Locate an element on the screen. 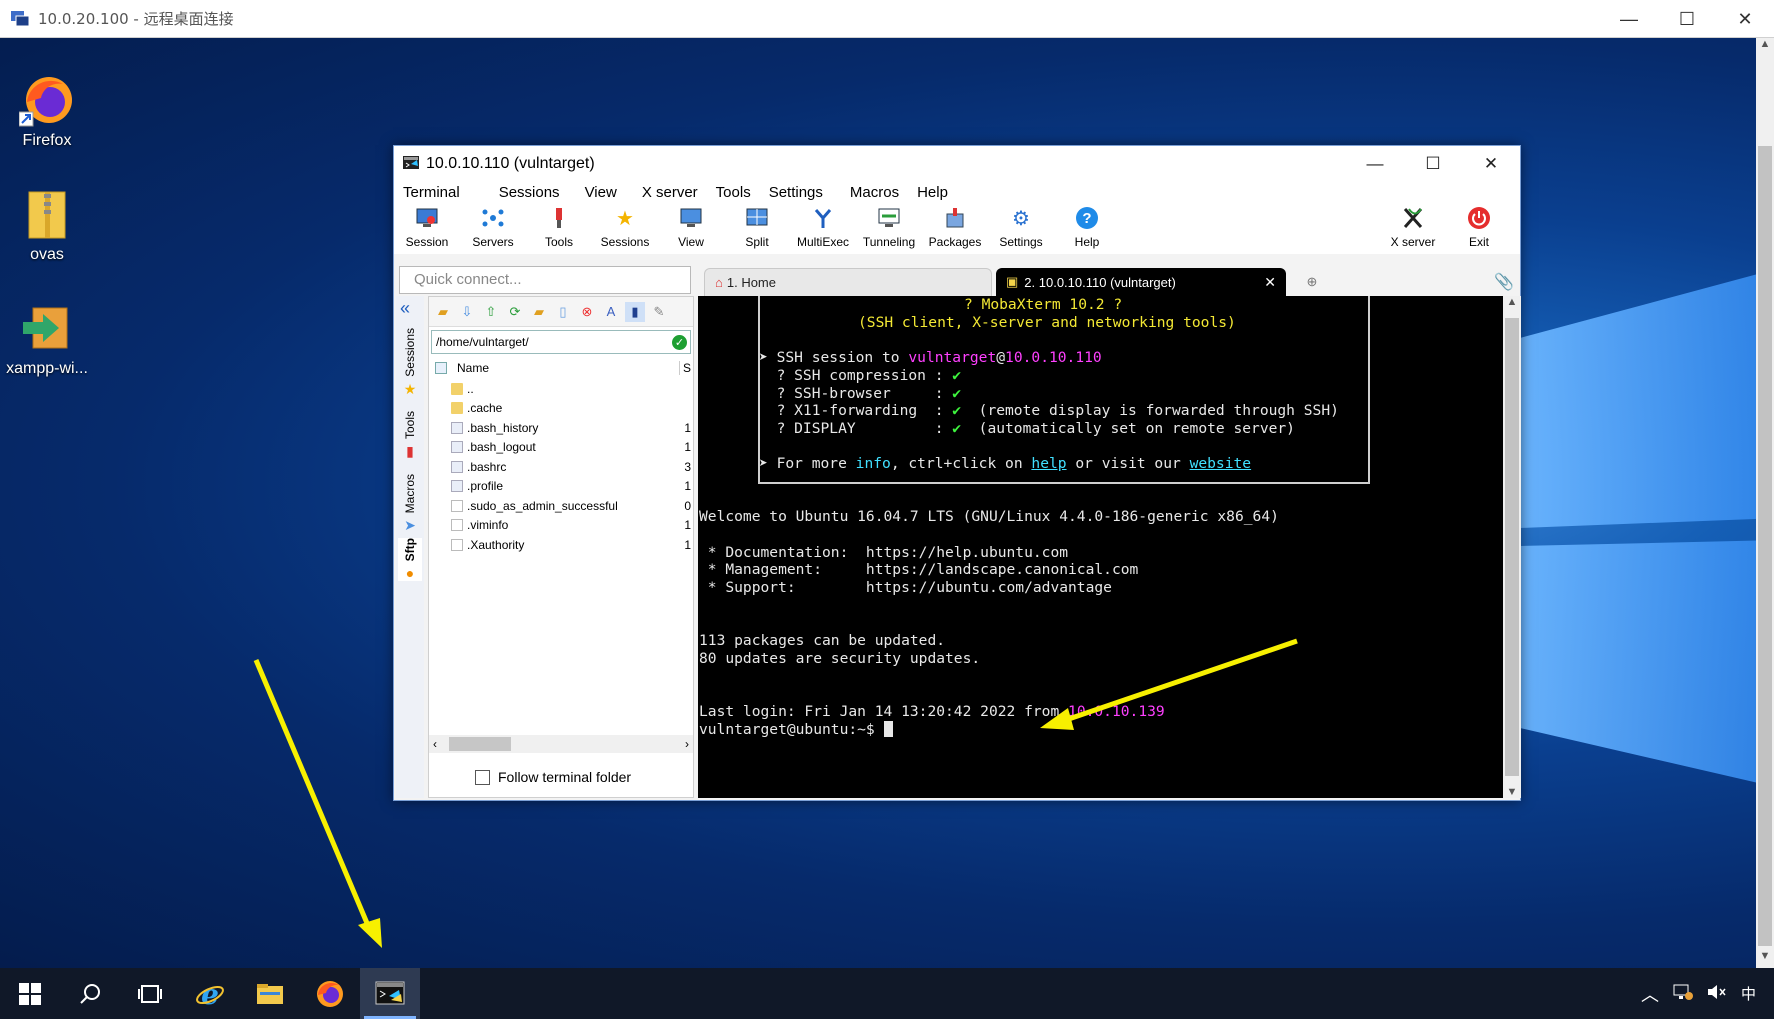 Image resolution: width=1774 pixels, height=1019 pixels. toolbar-view-button: View is located at coordinates (691, 228).